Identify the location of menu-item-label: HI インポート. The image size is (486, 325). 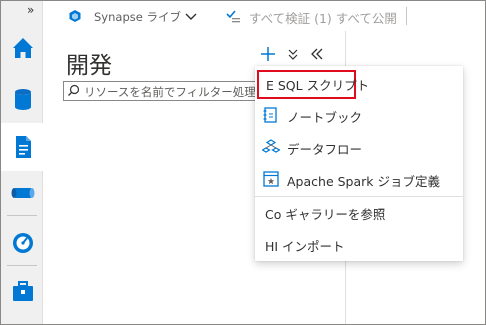
(305, 246).